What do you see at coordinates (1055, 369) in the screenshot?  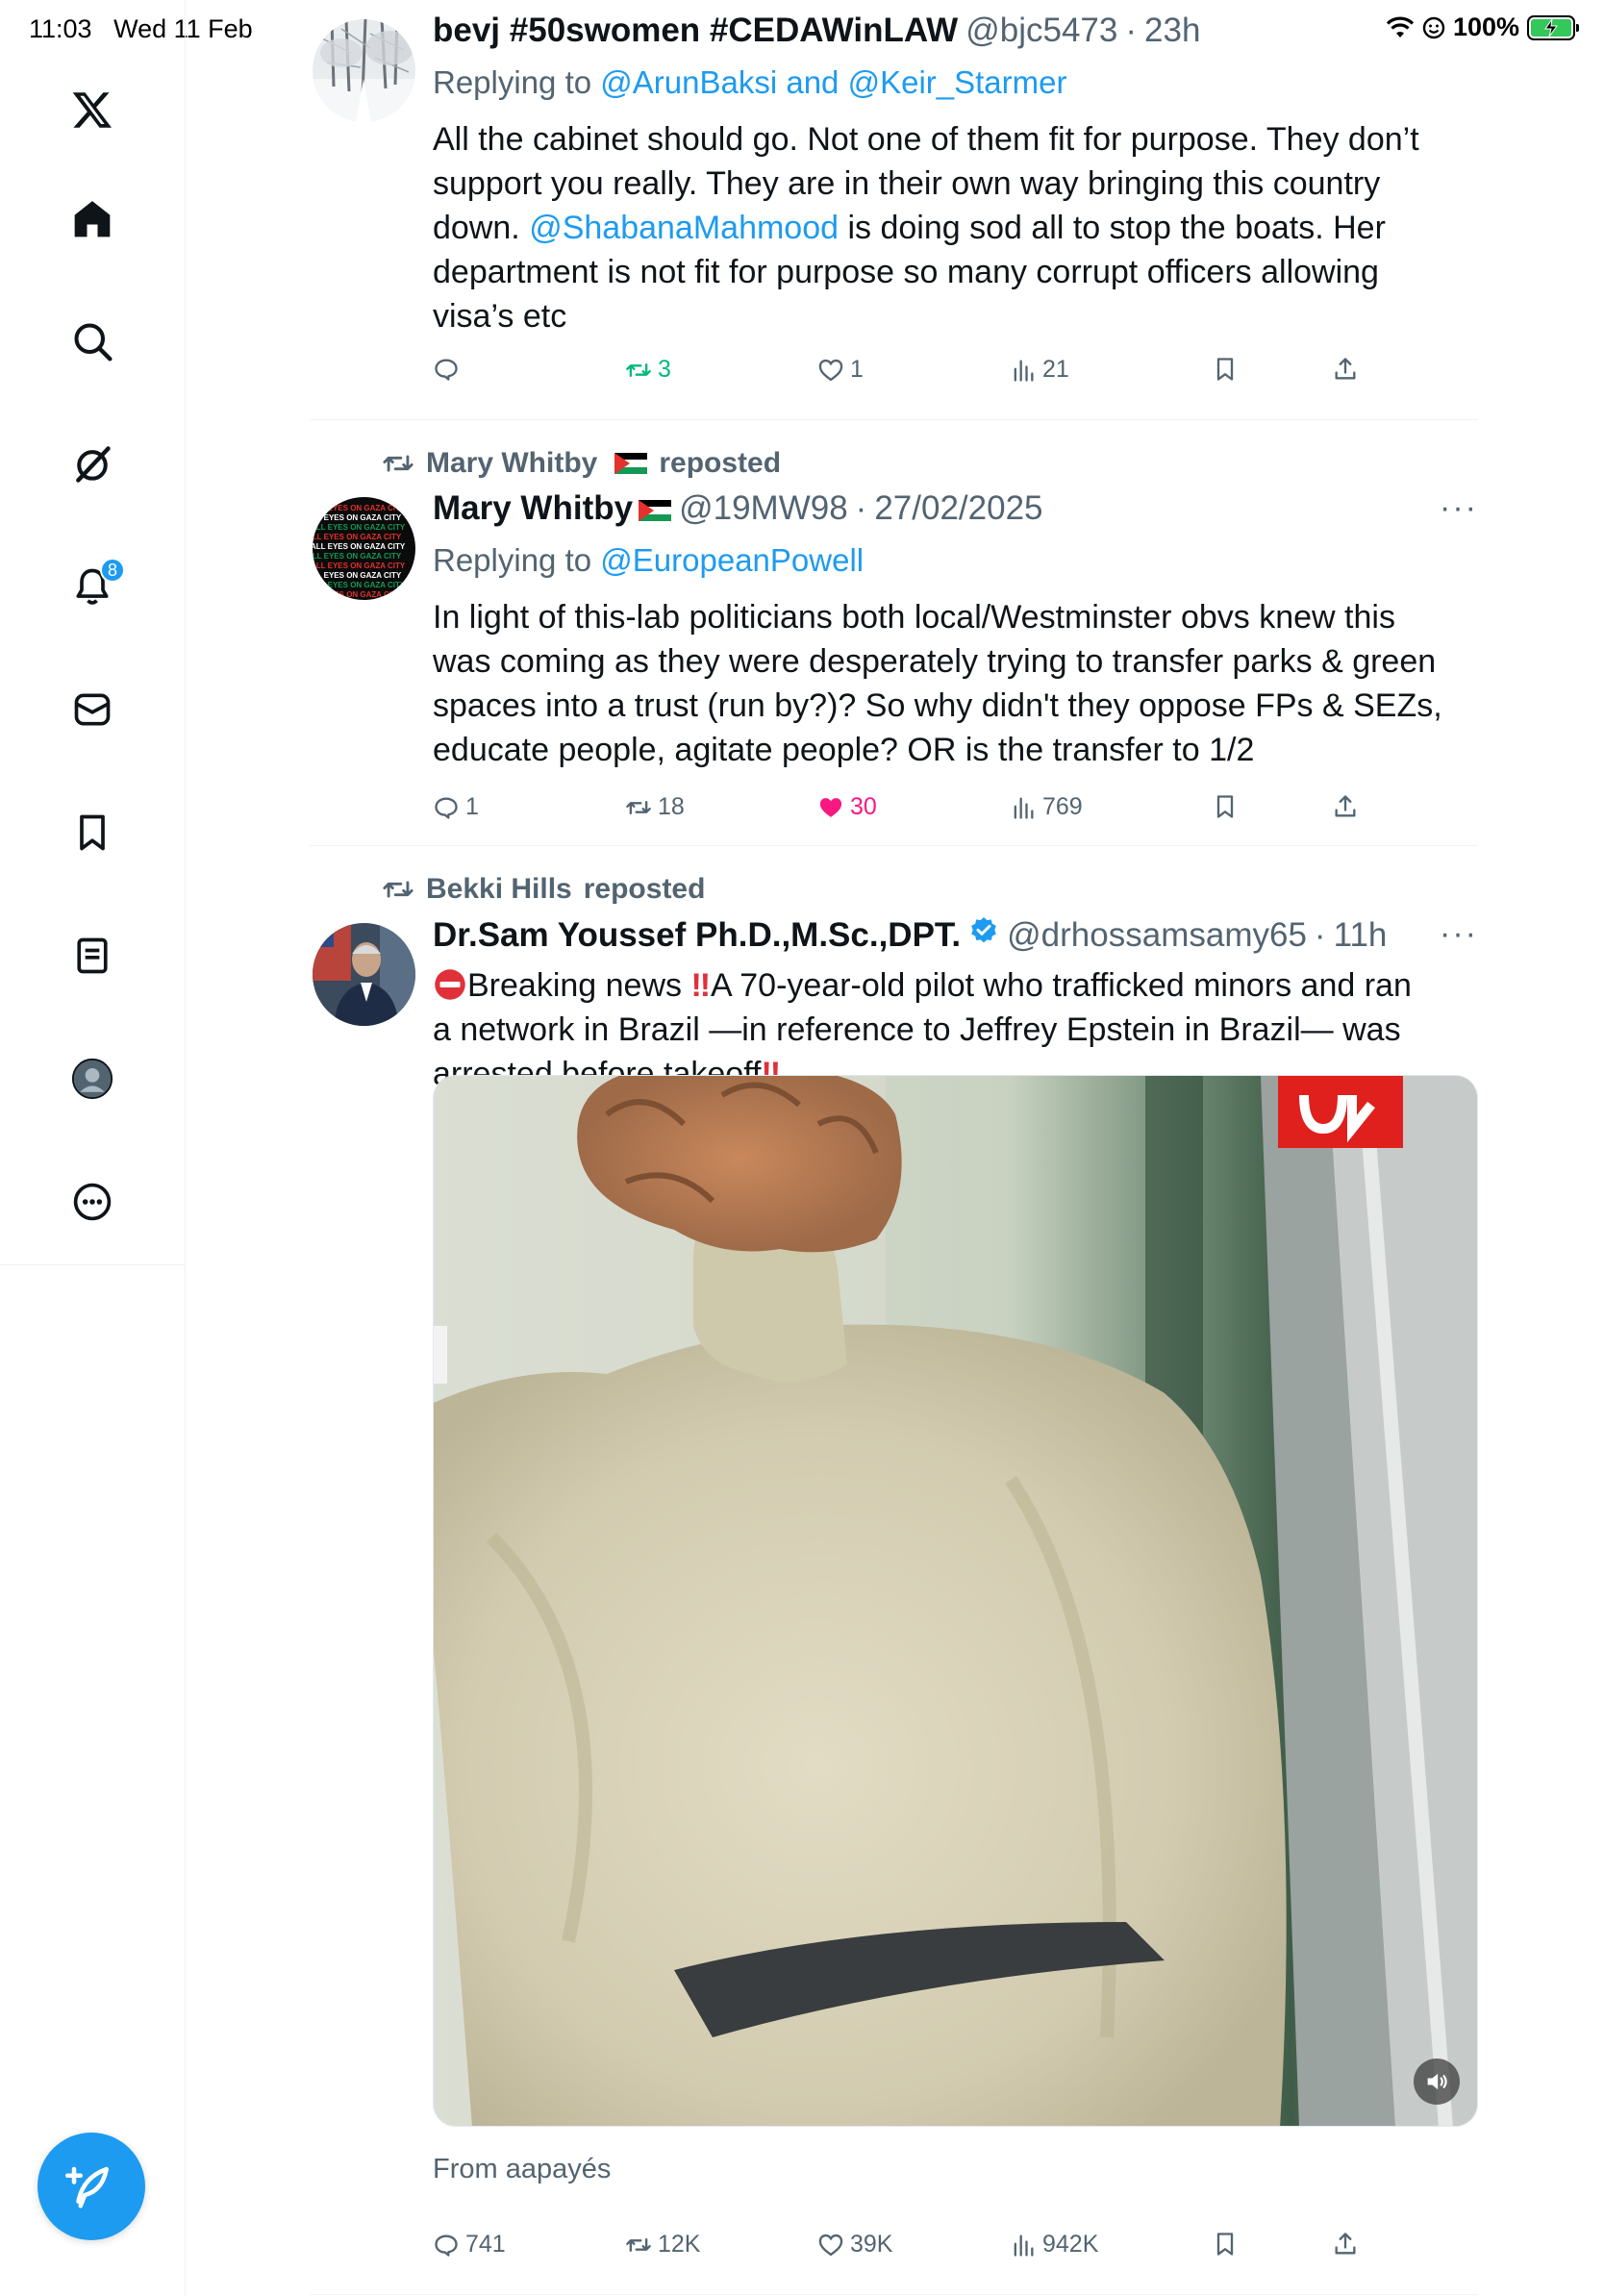 I see `views-count: 21` at bounding box center [1055, 369].